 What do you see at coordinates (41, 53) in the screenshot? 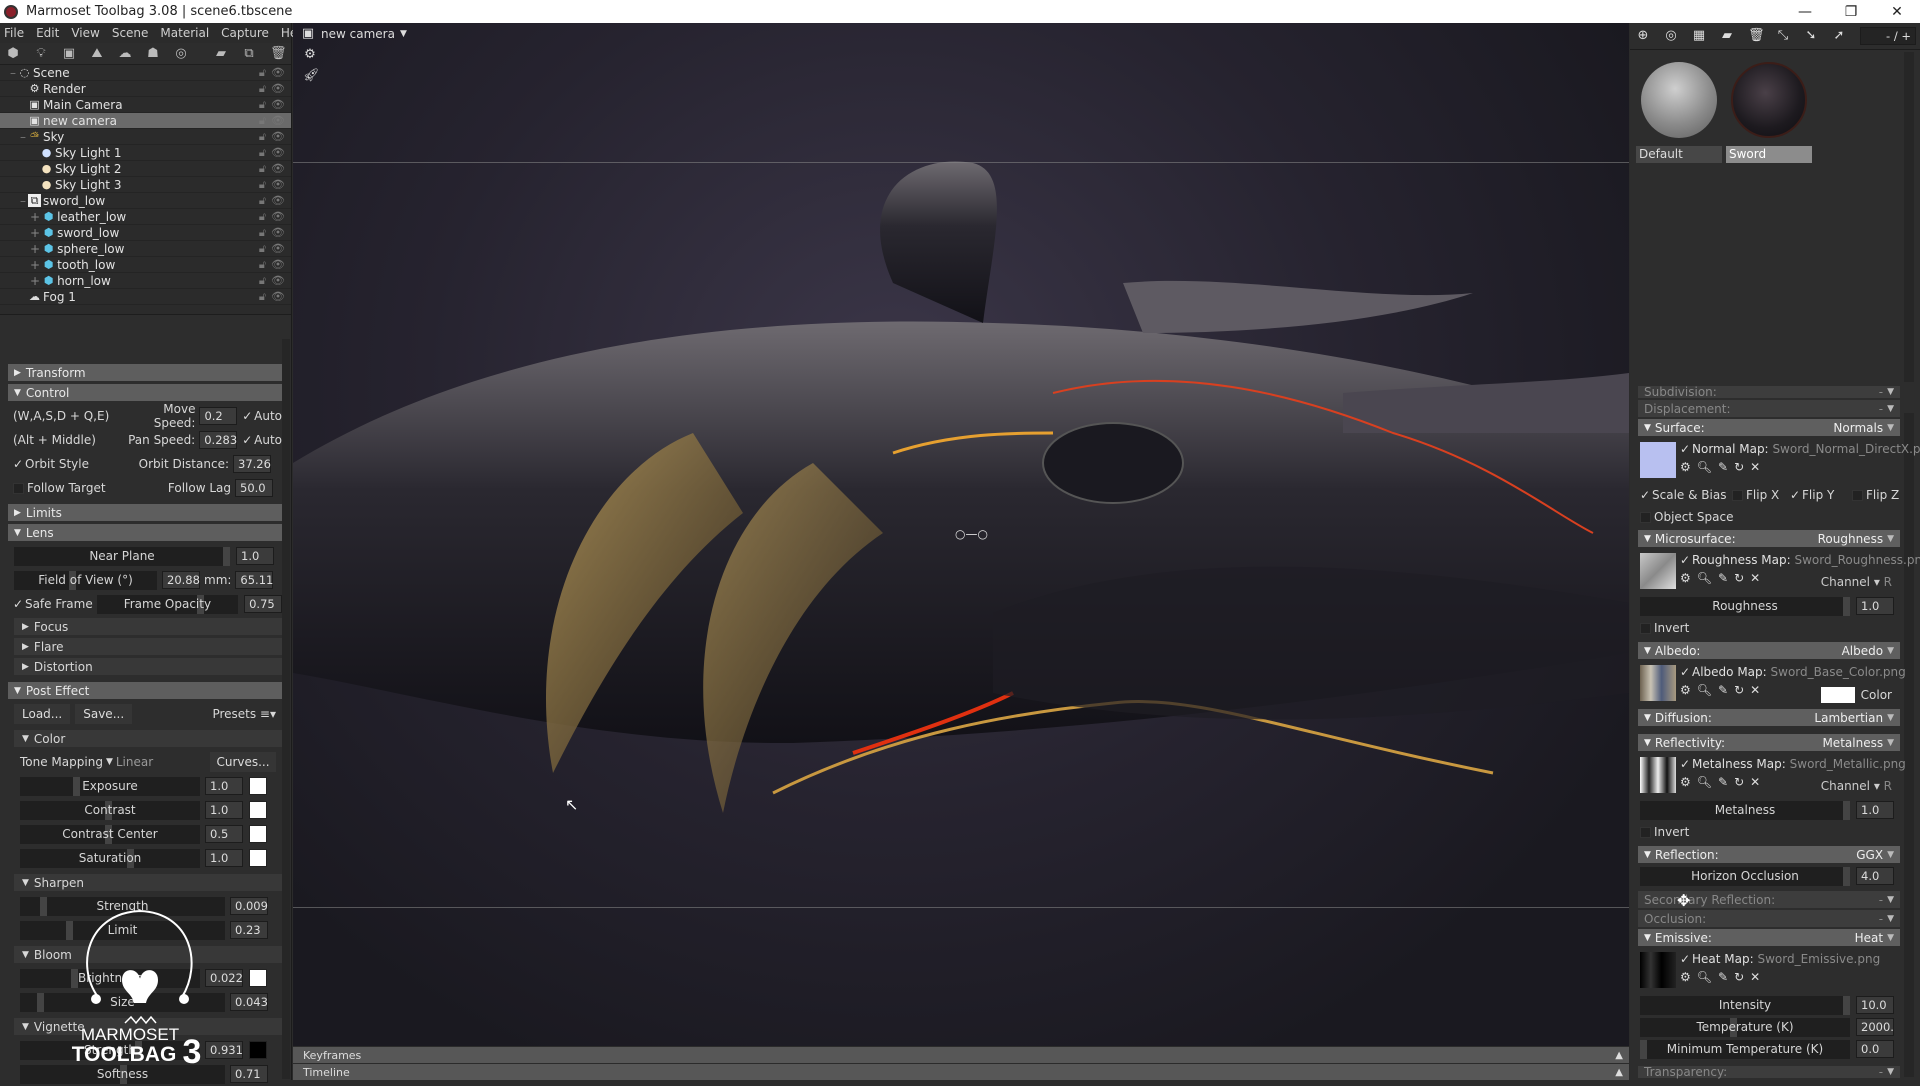
I see `add-light-icon: 💡︎` at bounding box center [41, 53].